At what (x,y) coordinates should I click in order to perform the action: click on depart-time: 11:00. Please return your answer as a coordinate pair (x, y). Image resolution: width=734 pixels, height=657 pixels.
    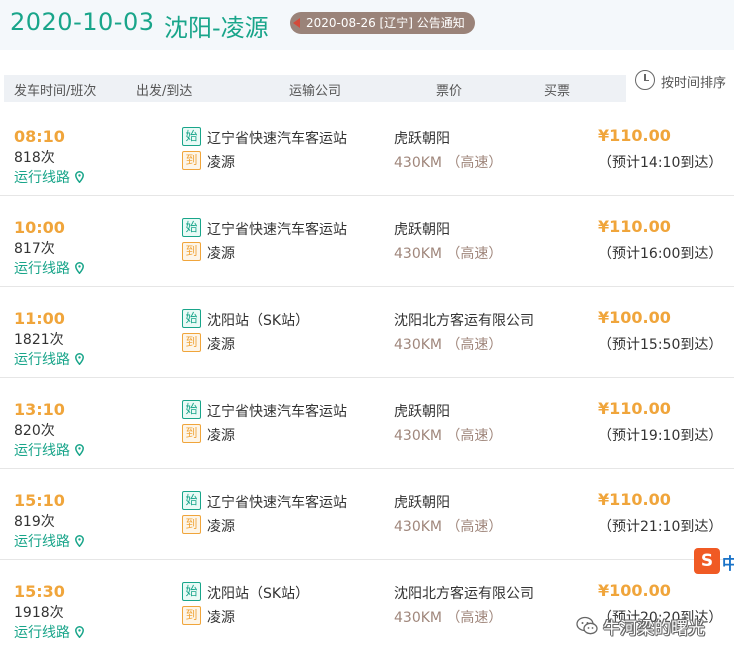
    Looking at the image, I should click on (39, 318).